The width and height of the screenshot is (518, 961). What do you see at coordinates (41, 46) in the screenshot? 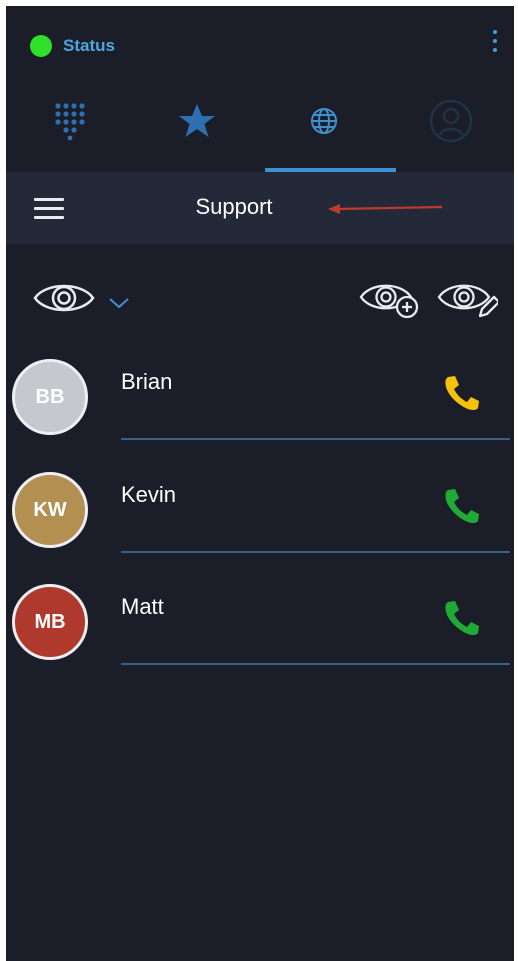
I see `status-indicator` at bounding box center [41, 46].